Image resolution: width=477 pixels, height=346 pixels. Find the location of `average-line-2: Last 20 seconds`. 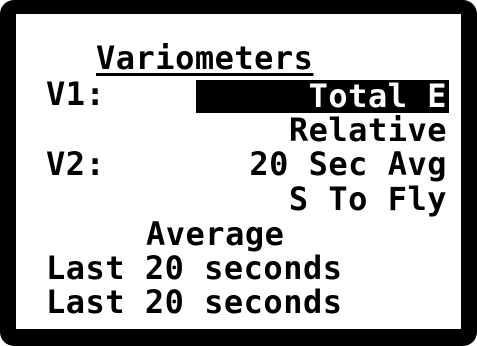

average-line-2: Last 20 seconds is located at coordinates (194, 302).